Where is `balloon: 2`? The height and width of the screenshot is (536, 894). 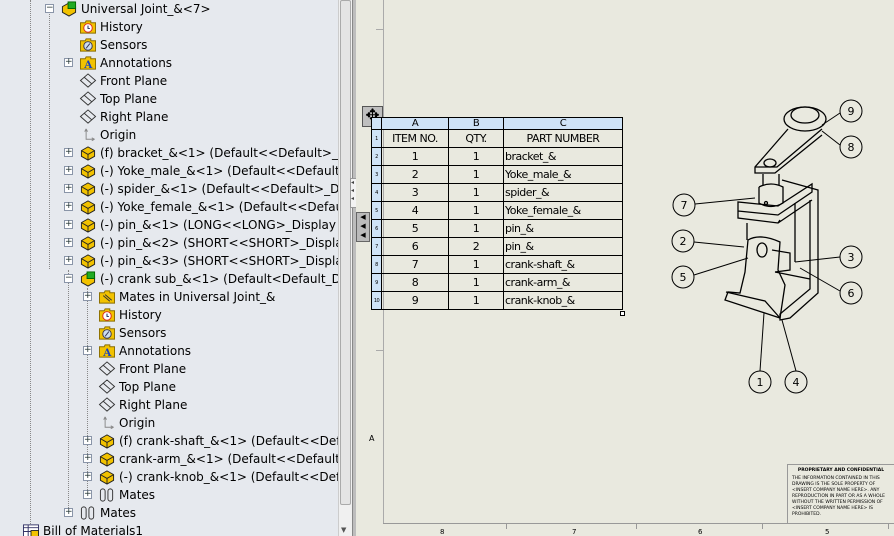
balloon: 2 is located at coordinates (683, 241).